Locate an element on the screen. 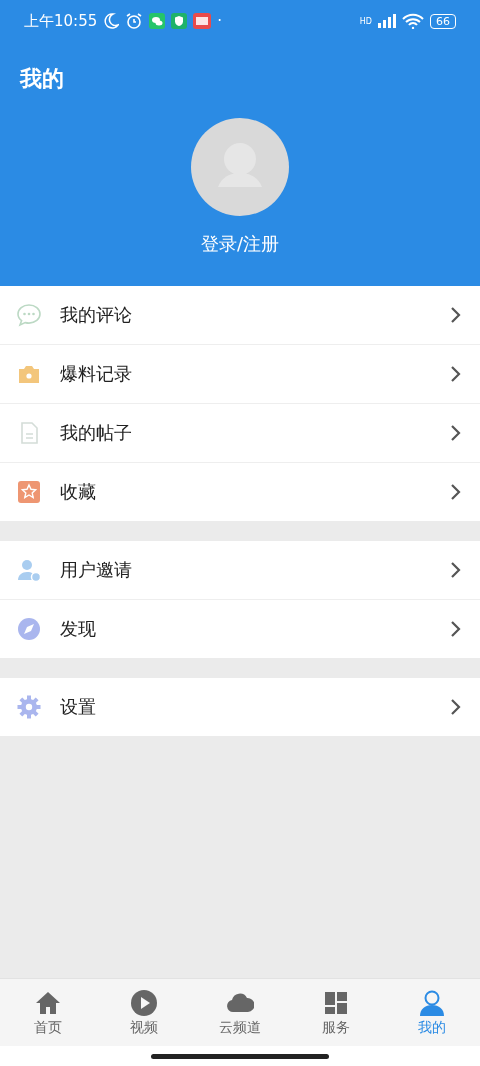 The image size is (480, 1066). chat-app-icon is located at coordinates (157, 21).